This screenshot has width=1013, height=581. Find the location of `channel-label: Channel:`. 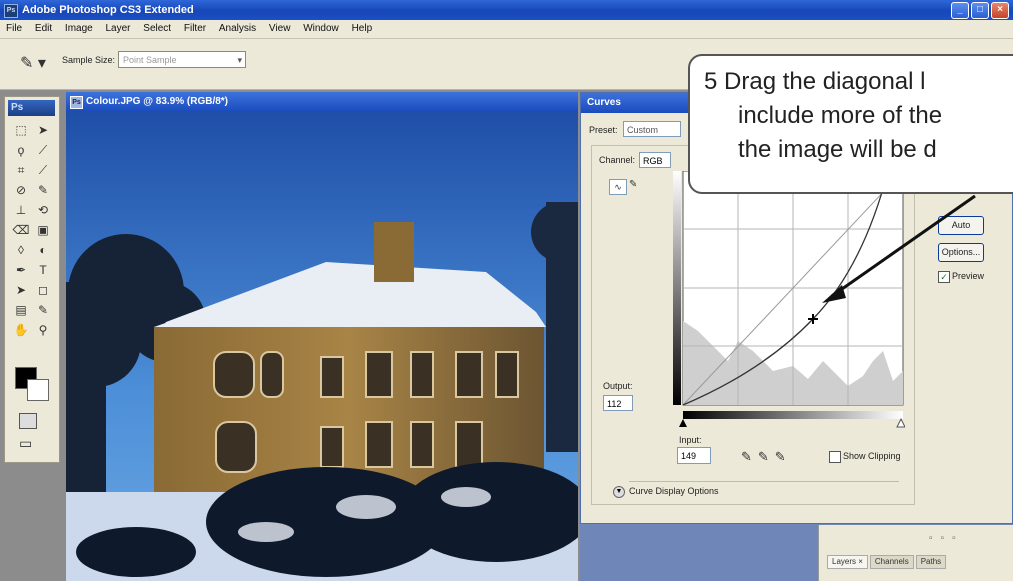

channel-label: Channel: is located at coordinates (617, 160).